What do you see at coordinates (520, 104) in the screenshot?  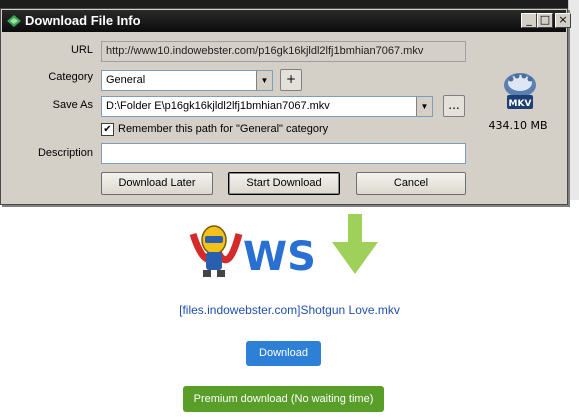 I see `mkv-badge: MKV` at bounding box center [520, 104].